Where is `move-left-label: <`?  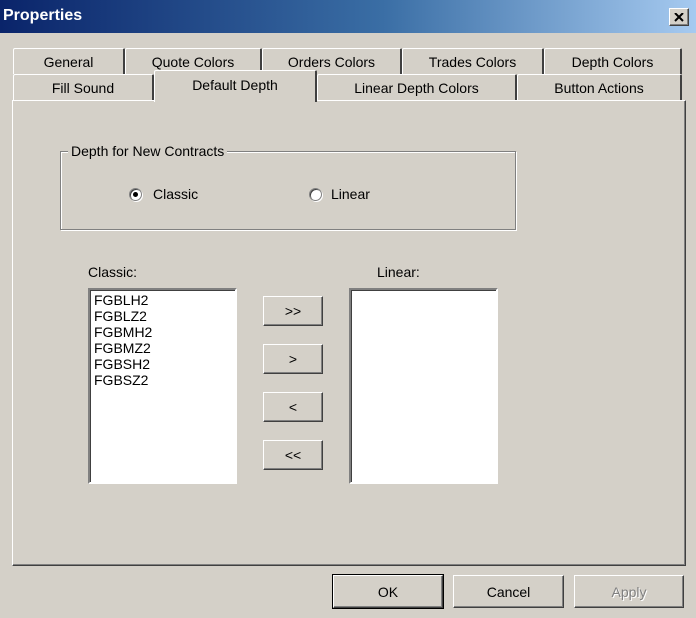 move-left-label: < is located at coordinates (293, 407).